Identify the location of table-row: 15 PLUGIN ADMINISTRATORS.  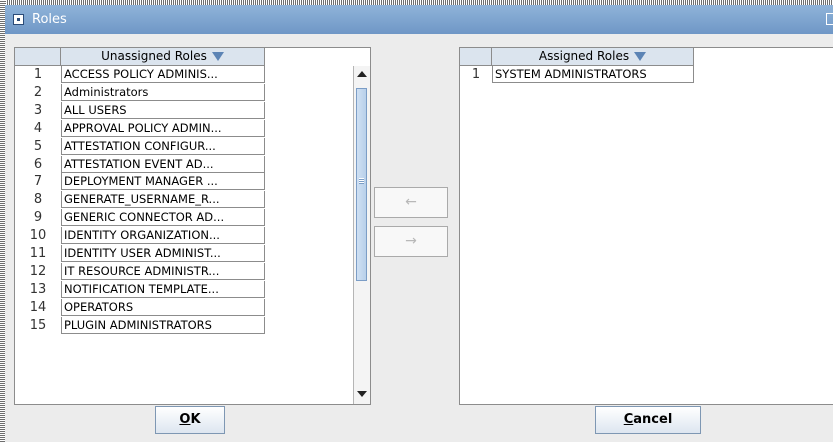
(192, 325).